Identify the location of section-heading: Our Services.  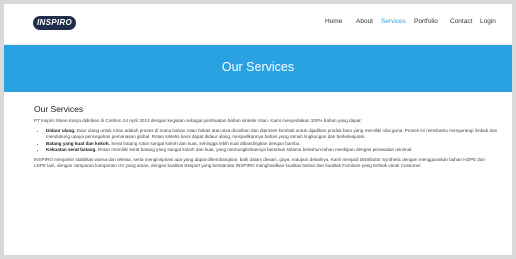
(59, 109).